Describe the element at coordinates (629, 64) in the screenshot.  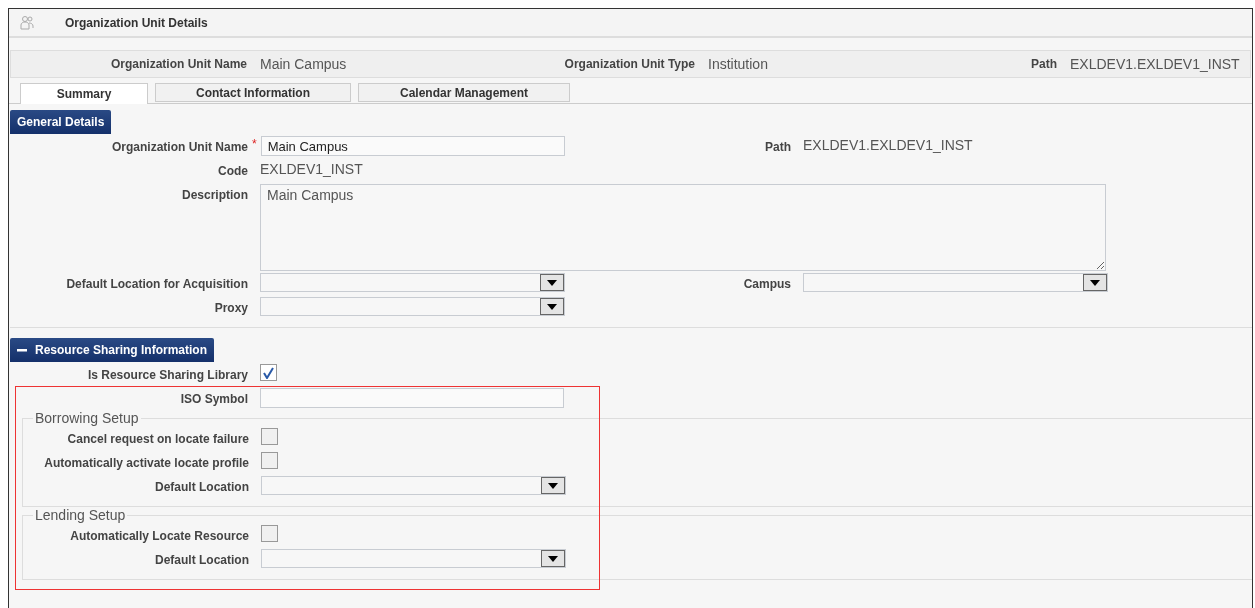
I see `summary-label: Organization Unit Type` at that location.